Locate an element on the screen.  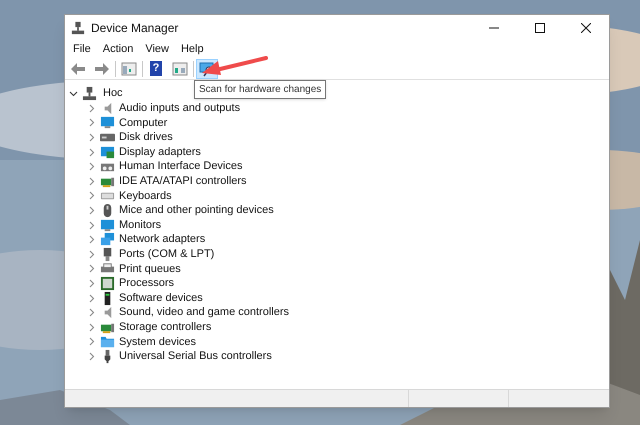
tree-item: Disk drives is located at coordinates (146, 137).